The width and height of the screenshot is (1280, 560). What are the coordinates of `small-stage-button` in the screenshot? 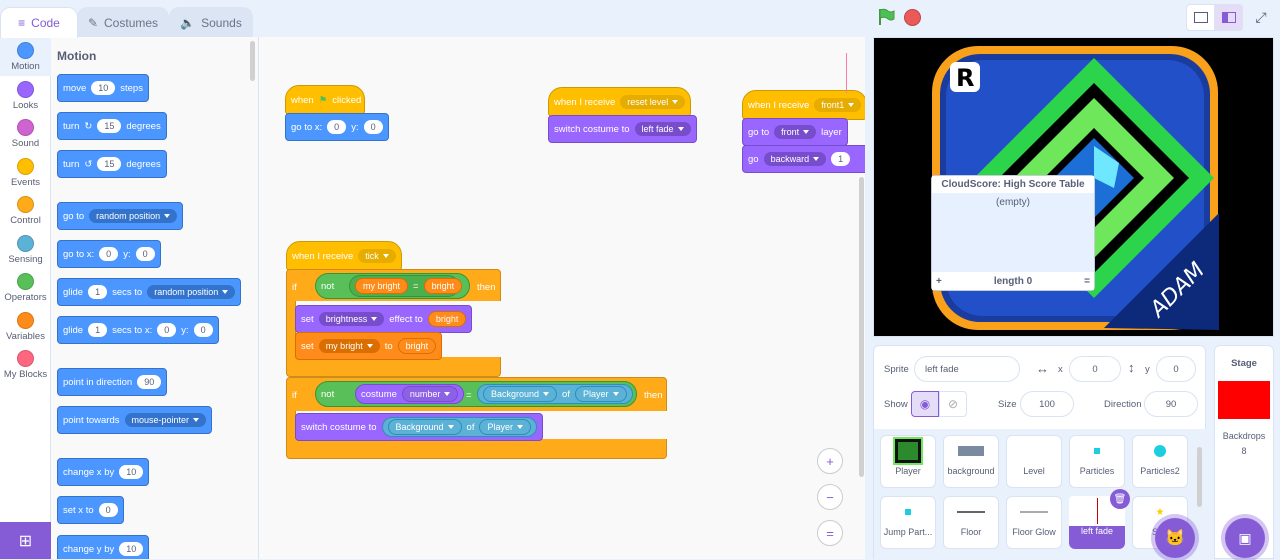 It's located at (1200, 17).